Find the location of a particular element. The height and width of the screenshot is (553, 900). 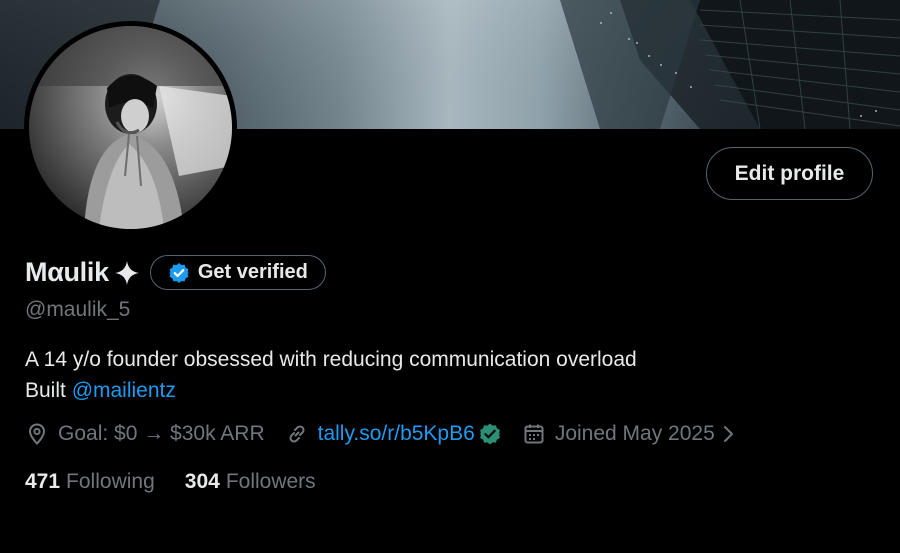

following-link: 471 Following is located at coordinates (90, 482).